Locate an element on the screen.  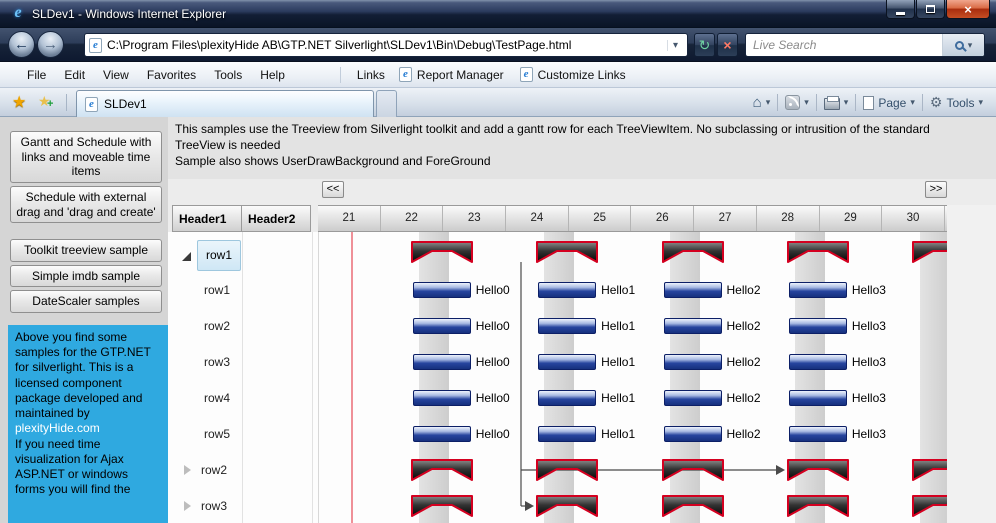
tree-item-child: row4 is located at coordinates (217, 398).